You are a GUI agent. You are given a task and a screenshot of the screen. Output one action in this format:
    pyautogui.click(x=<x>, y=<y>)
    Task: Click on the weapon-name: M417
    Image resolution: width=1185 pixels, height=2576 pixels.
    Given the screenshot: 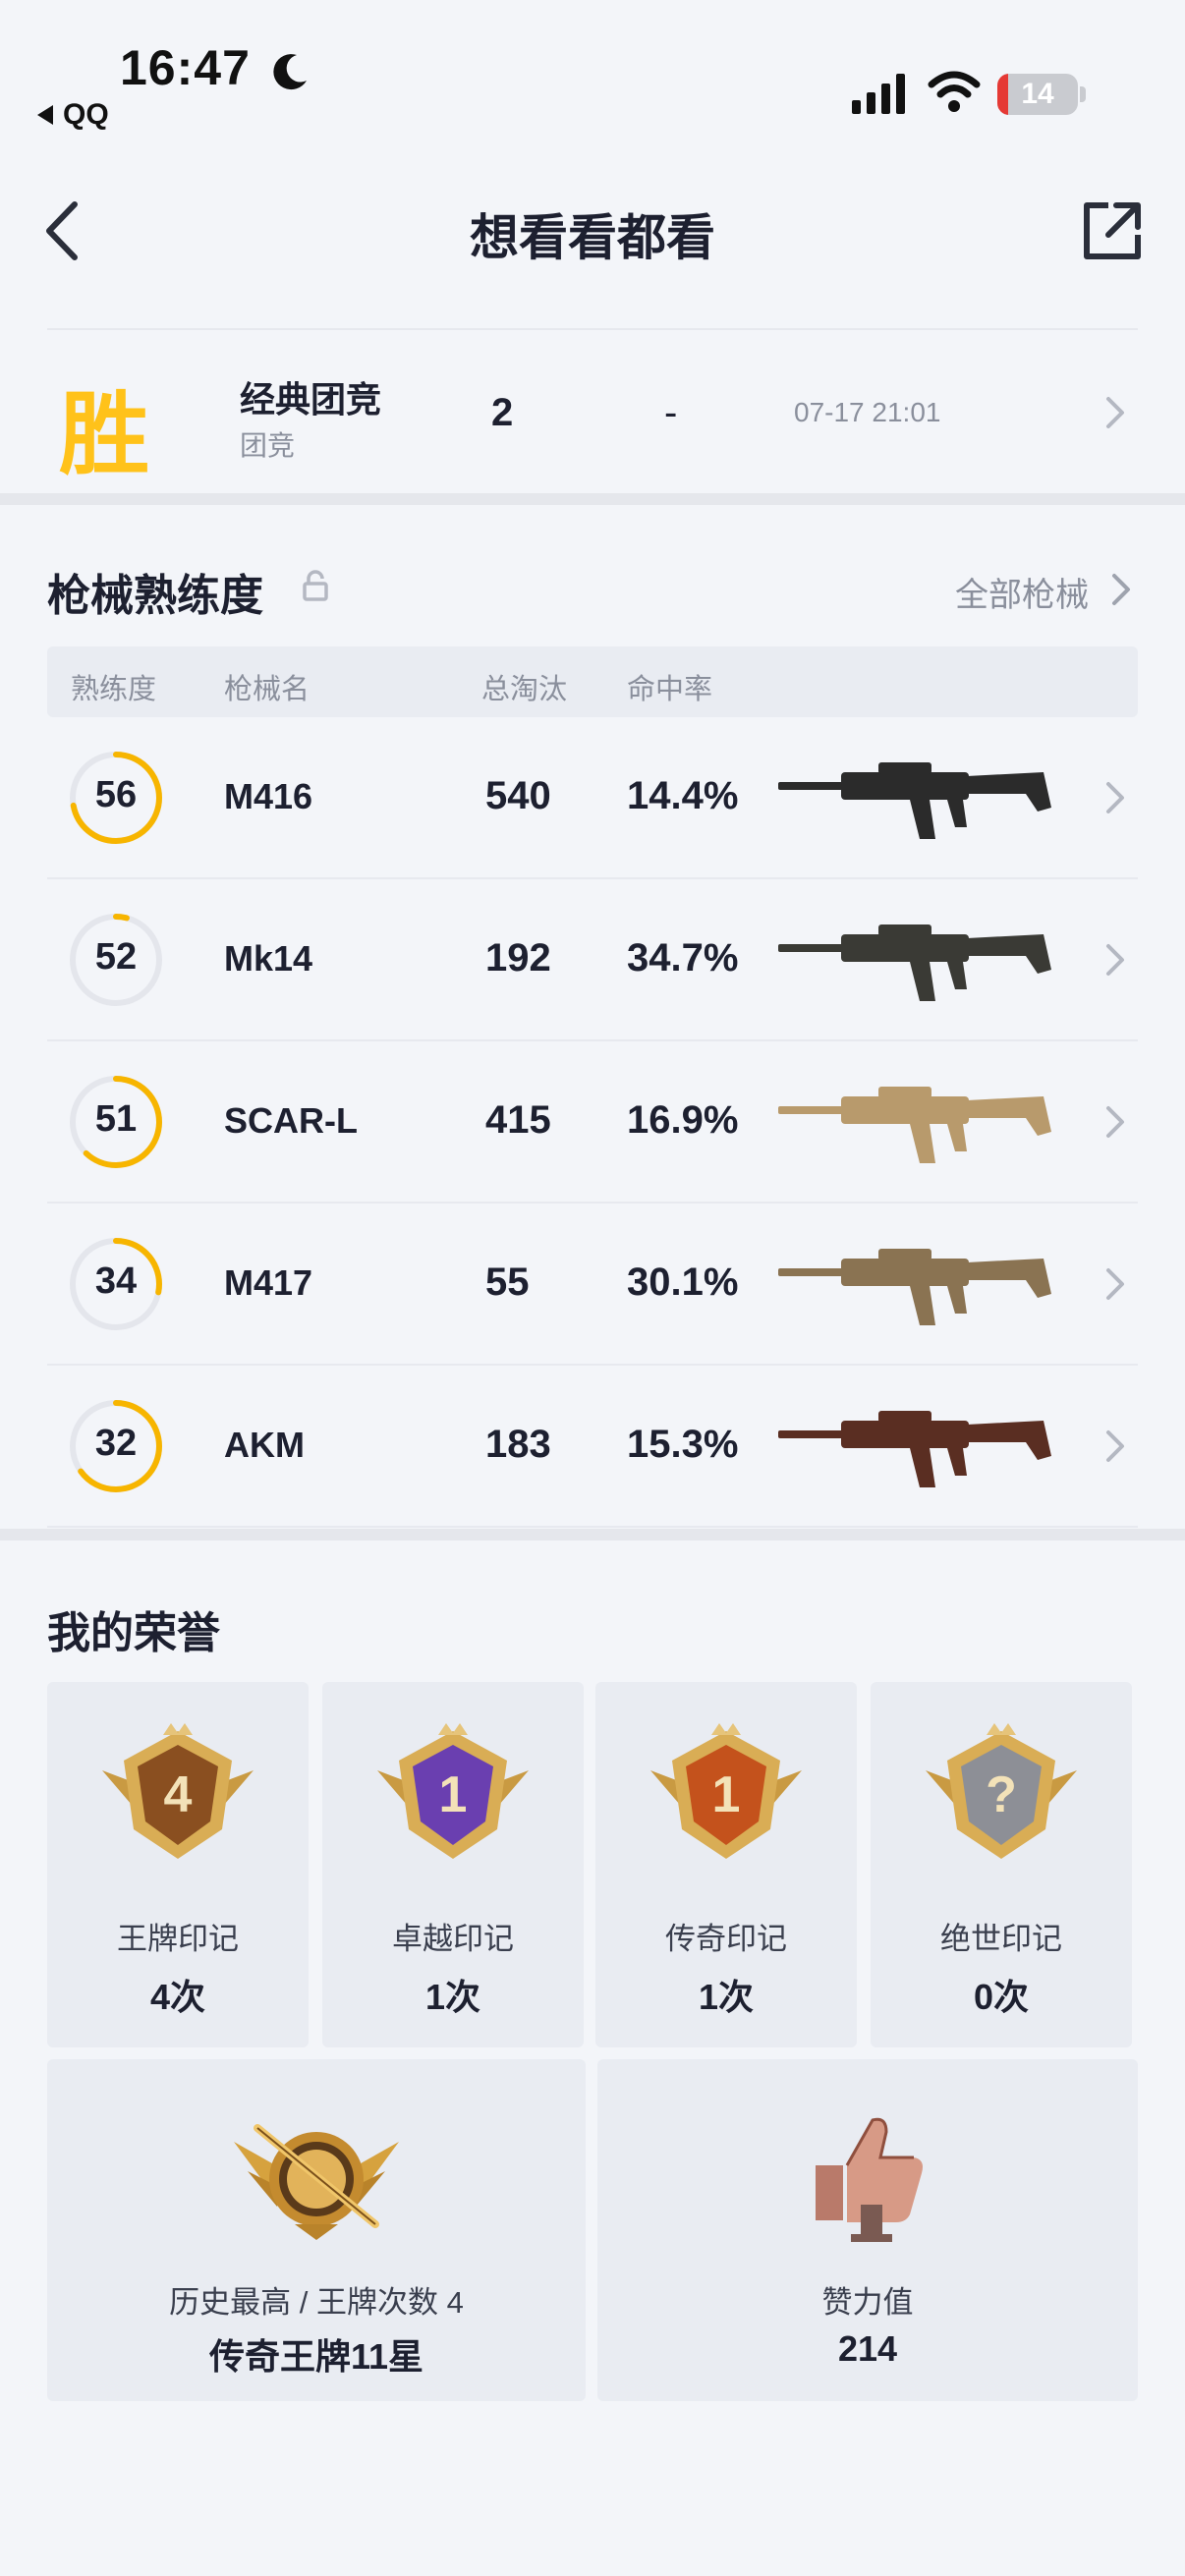 What is the action you would take?
    pyautogui.click(x=268, y=1282)
    